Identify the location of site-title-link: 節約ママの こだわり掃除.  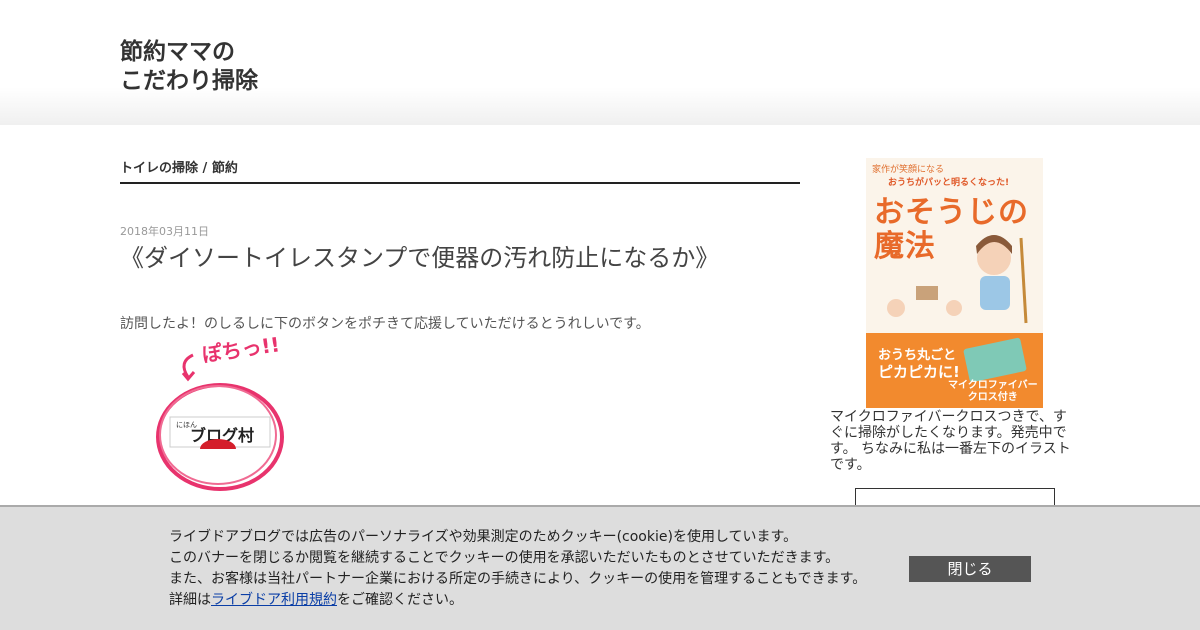
(189, 67).